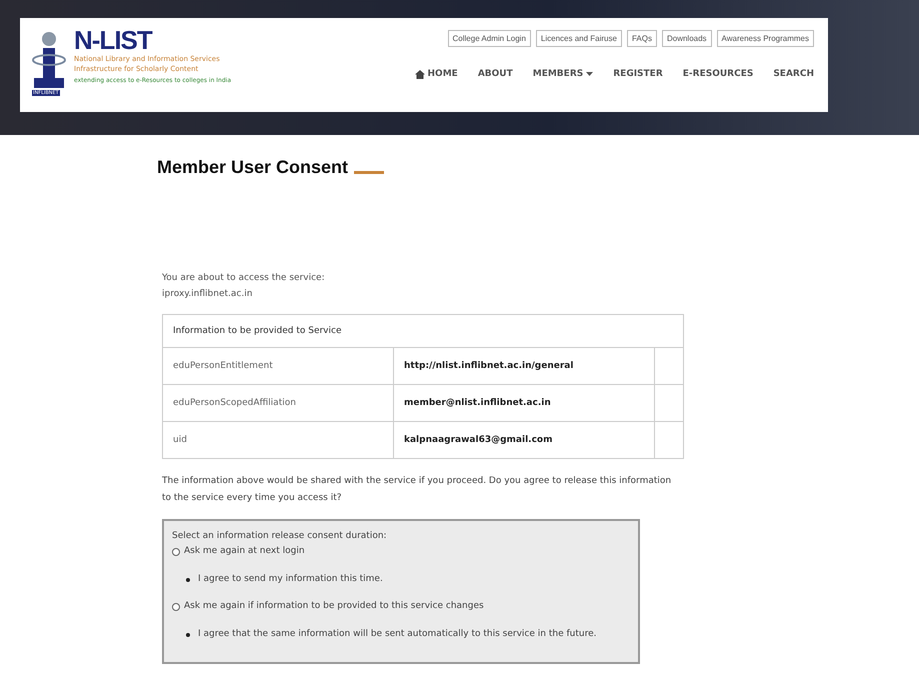 The width and height of the screenshot is (919, 696). Describe the element at coordinates (252, 167) in the screenshot. I see `page-title: Member User Consent` at that location.